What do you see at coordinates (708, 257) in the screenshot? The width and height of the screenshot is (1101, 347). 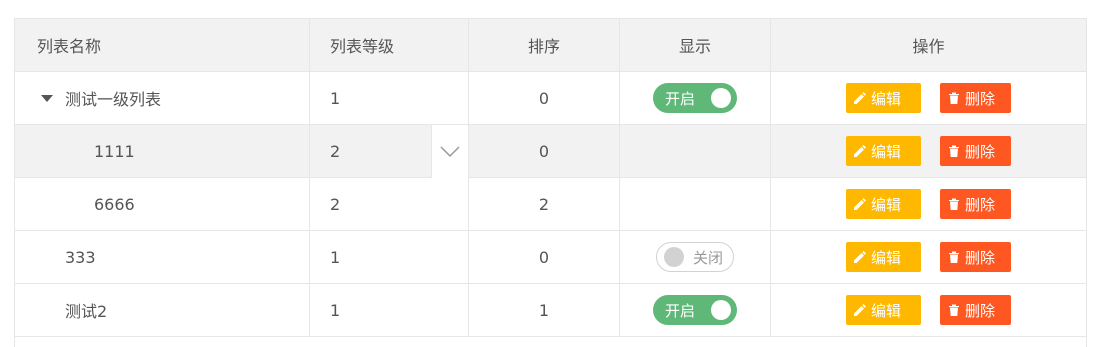 I see `toggle-label: 关闭` at bounding box center [708, 257].